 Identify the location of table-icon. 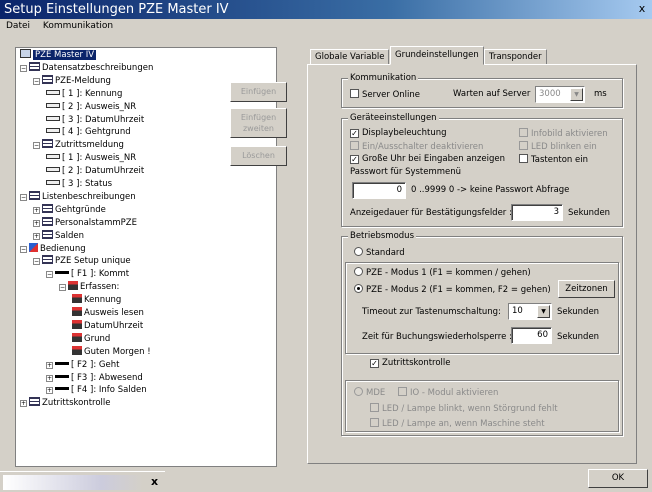
(47, 208).